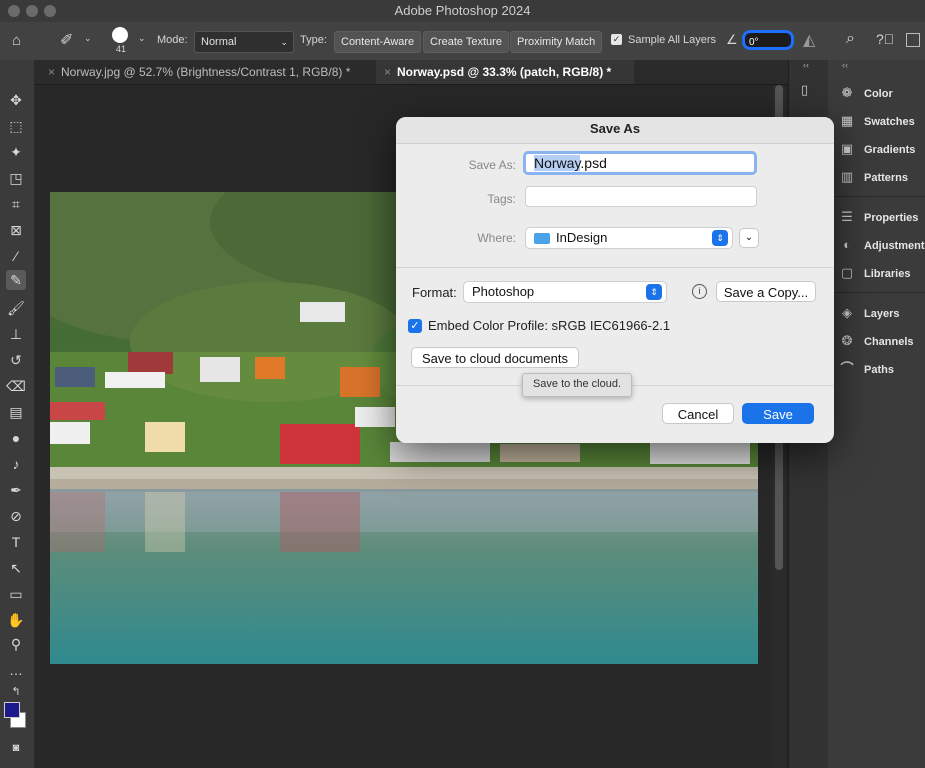  I want to click on panel-adjustments: ◐ Adjustments, so click(881, 245).